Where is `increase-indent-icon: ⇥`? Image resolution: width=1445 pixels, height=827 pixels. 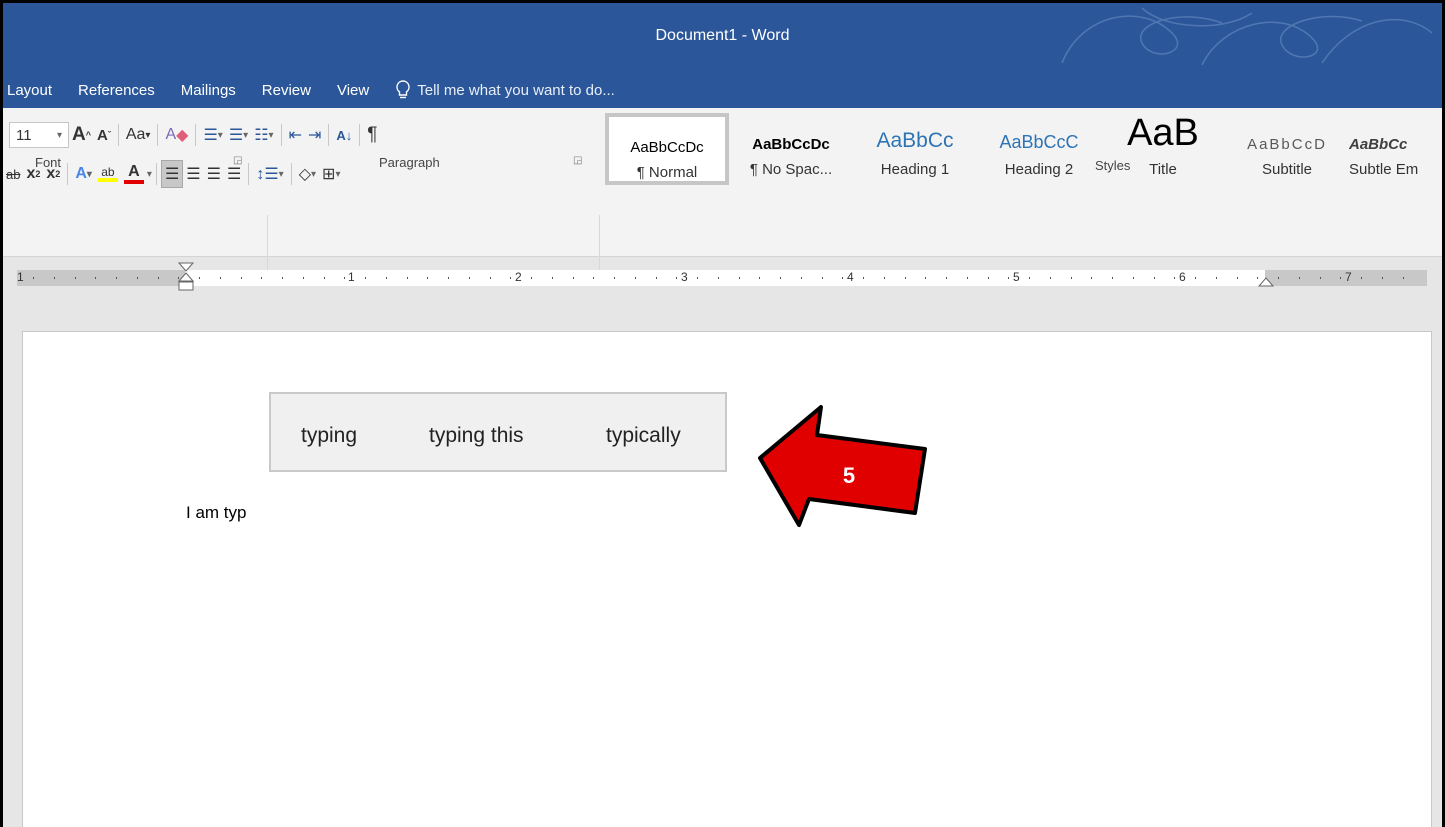 increase-indent-icon: ⇥ is located at coordinates (314, 135).